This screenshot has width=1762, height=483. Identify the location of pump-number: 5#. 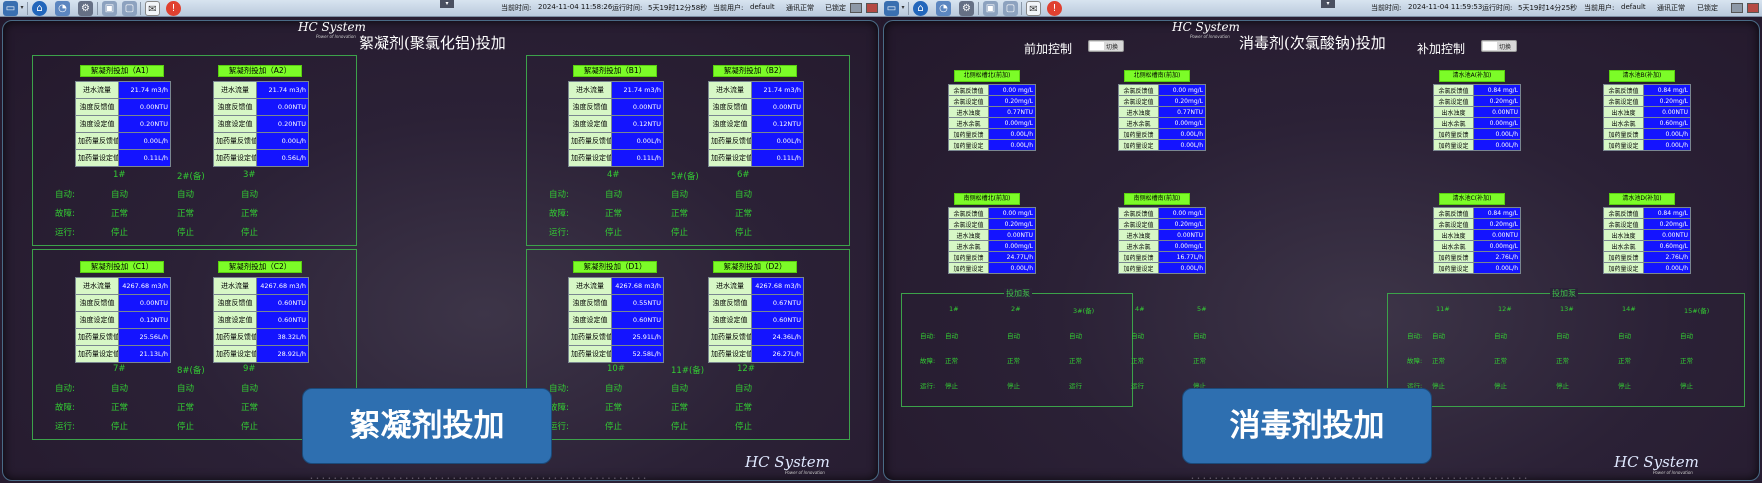
(1202, 309).